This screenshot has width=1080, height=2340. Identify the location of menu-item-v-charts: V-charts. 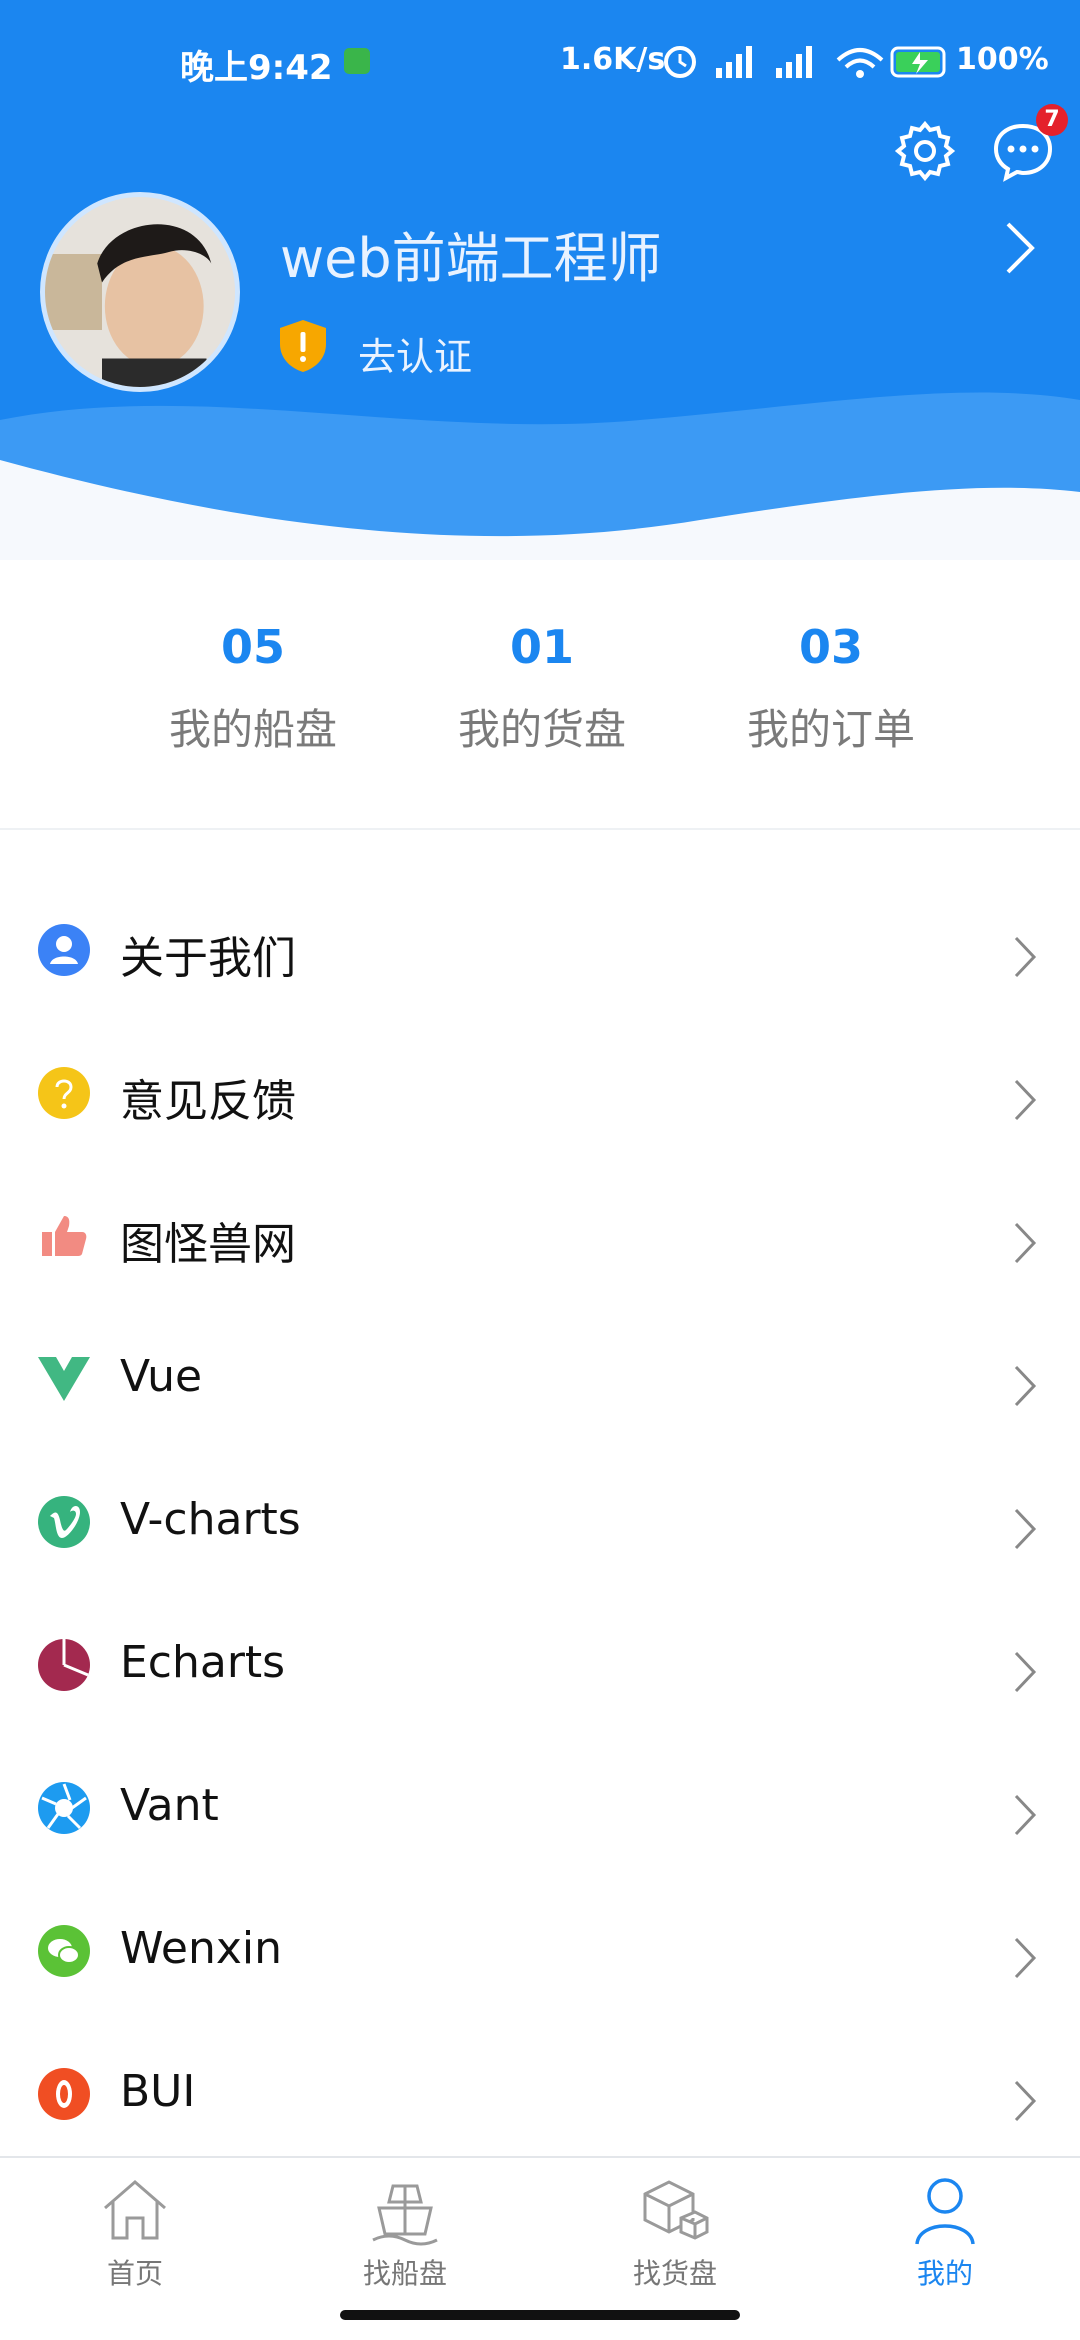
(540, 1521).